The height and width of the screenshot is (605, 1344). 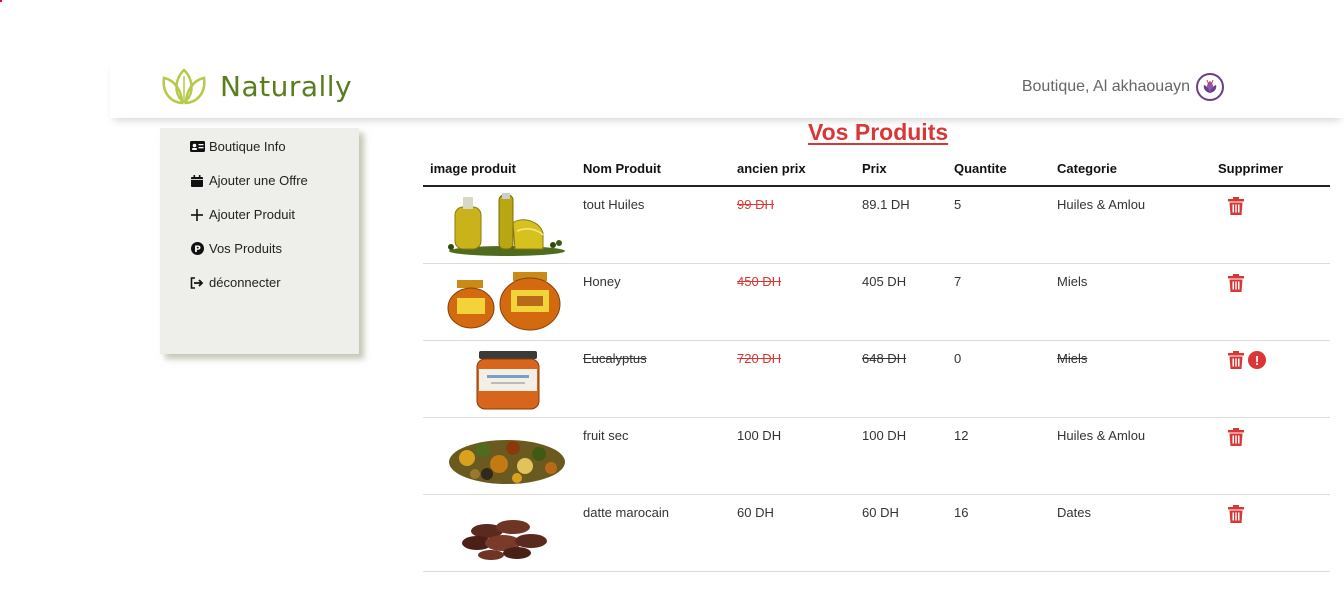 What do you see at coordinates (1251, 168) in the screenshot?
I see `column-header: Supprimer` at bounding box center [1251, 168].